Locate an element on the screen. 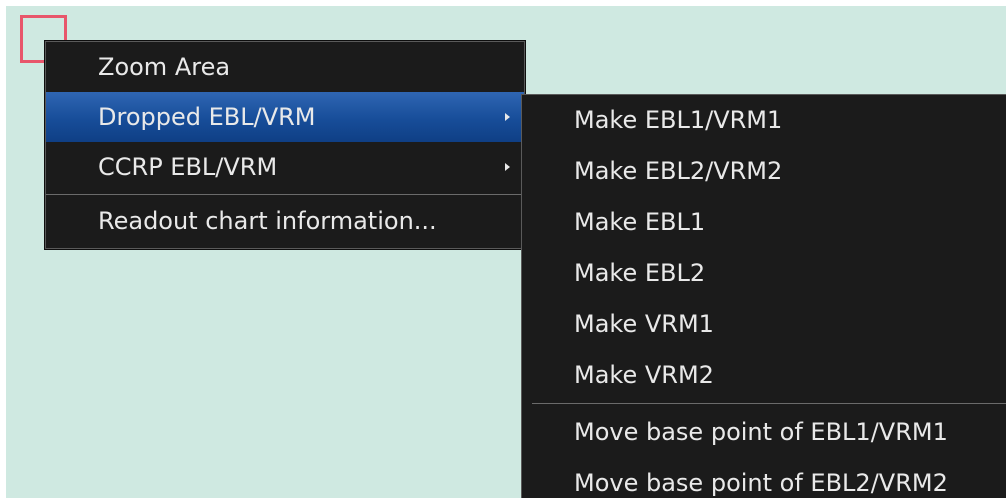 The width and height of the screenshot is (1006, 498). menu-item-label: Make EBL2 is located at coordinates (640, 273).